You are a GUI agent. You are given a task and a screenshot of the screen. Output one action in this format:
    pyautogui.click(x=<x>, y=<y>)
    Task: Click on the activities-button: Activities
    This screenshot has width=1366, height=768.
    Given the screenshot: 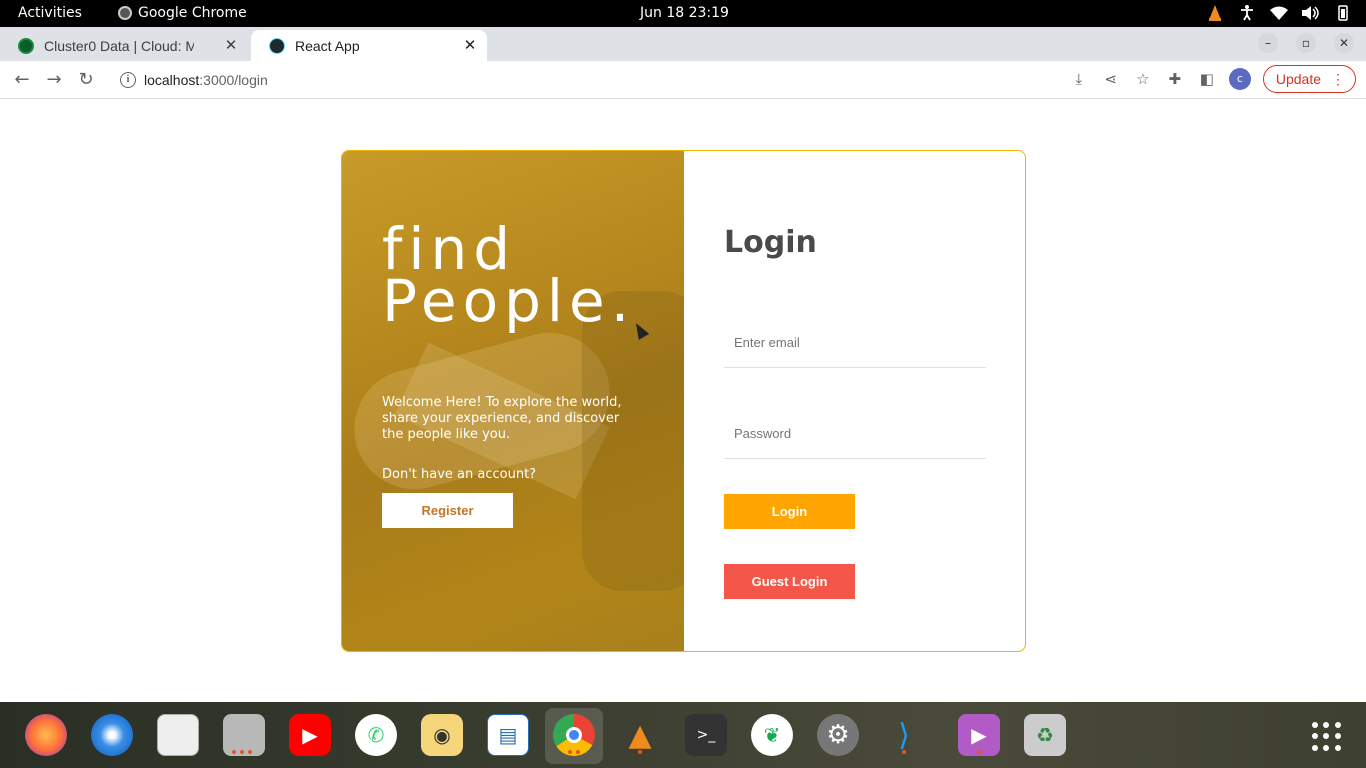 What is the action you would take?
    pyautogui.click(x=50, y=13)
    